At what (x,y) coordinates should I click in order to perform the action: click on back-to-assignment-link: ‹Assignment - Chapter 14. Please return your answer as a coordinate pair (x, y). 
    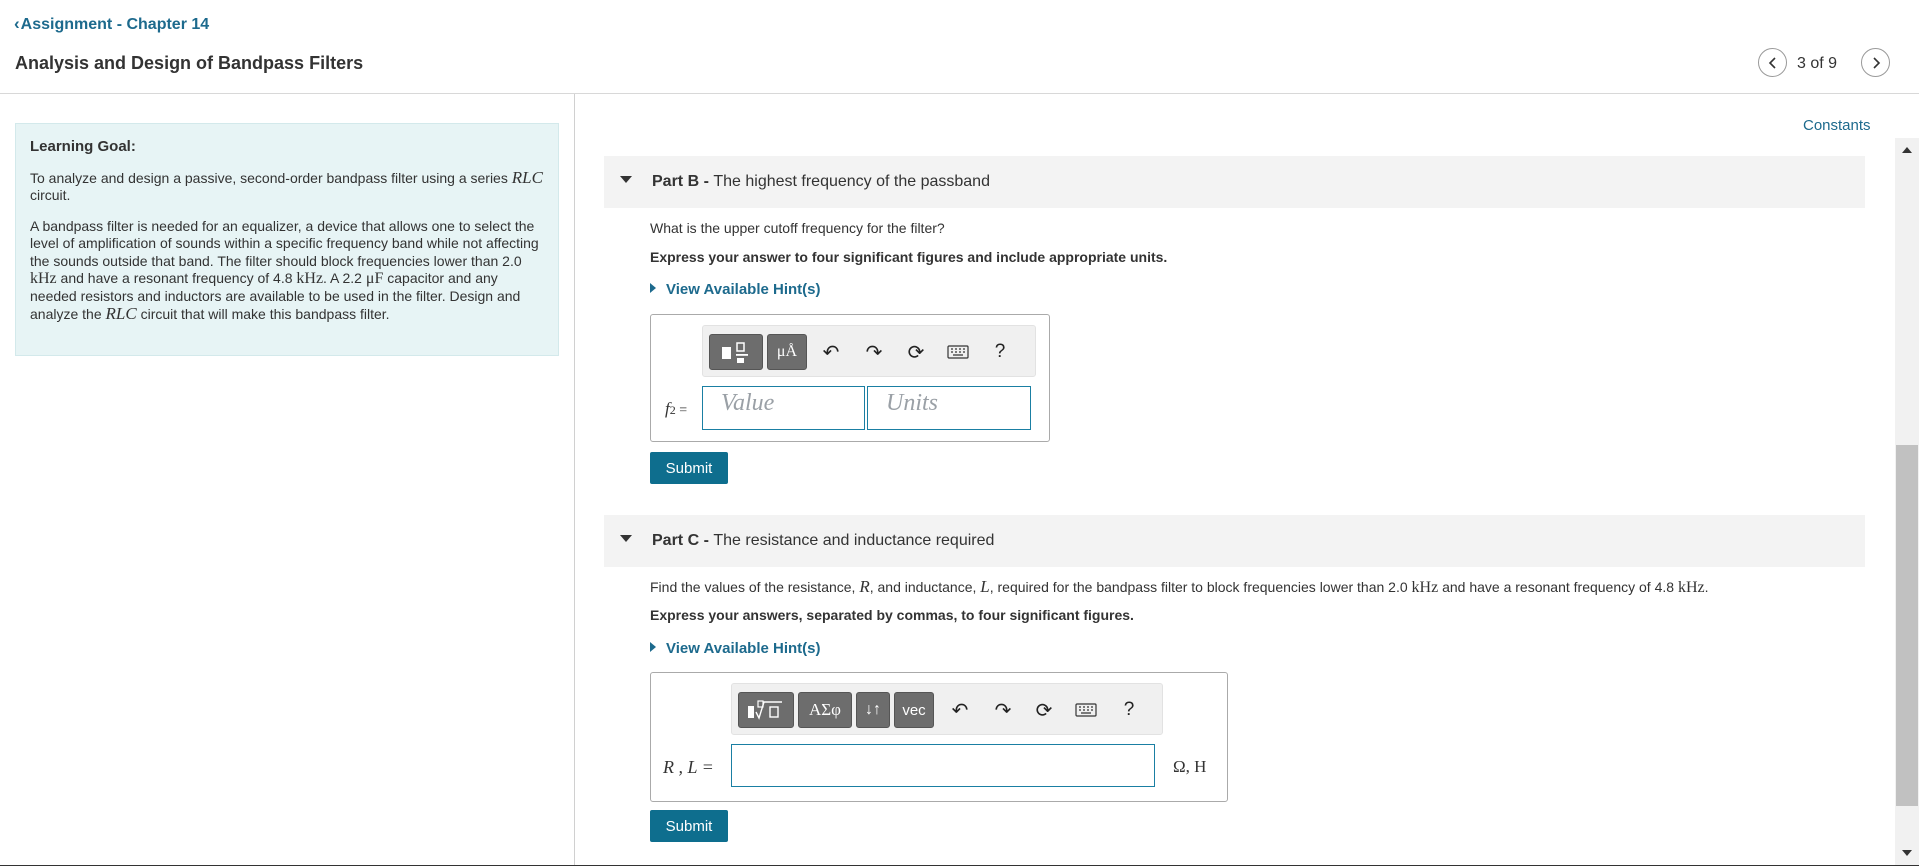
    Looking at the image, I should click on (111, 24).